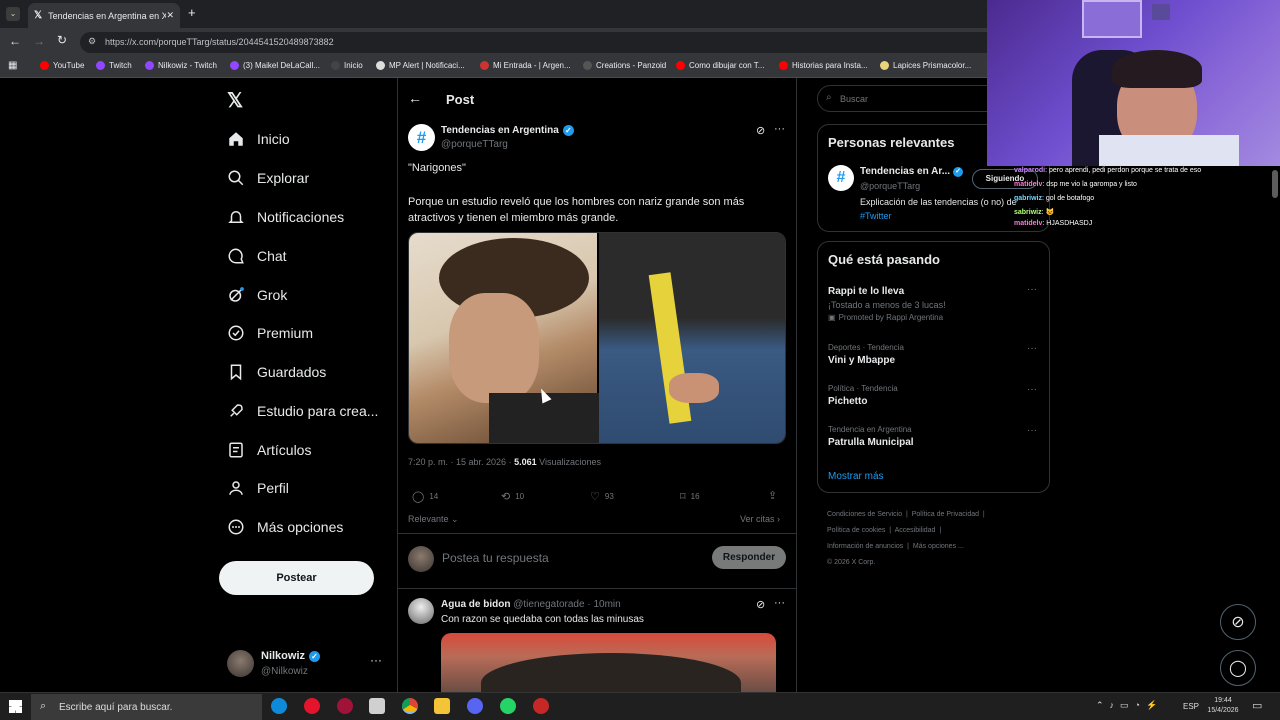 The width and height of the screenshot is (1280, 720). I want to click on sidebar-item-articulos: Artículos, so click(268, 450).